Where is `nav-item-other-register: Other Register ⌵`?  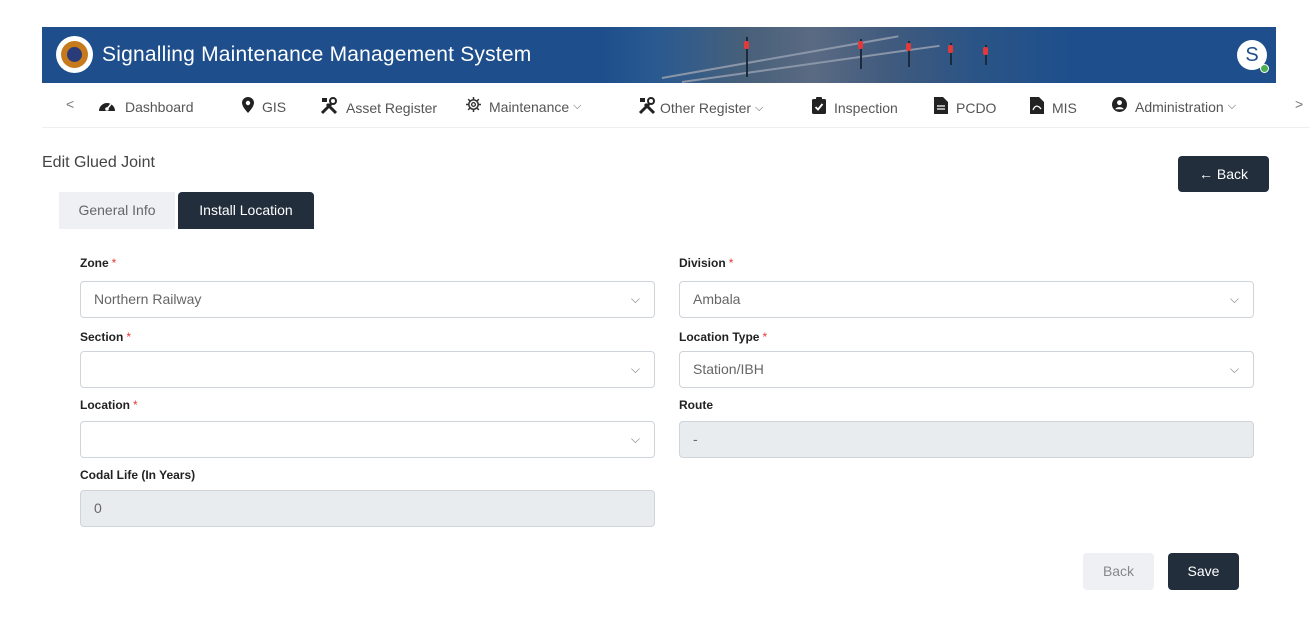
nav-item-other-register: Other Register ⌵ is located at coordinates (700, 108).